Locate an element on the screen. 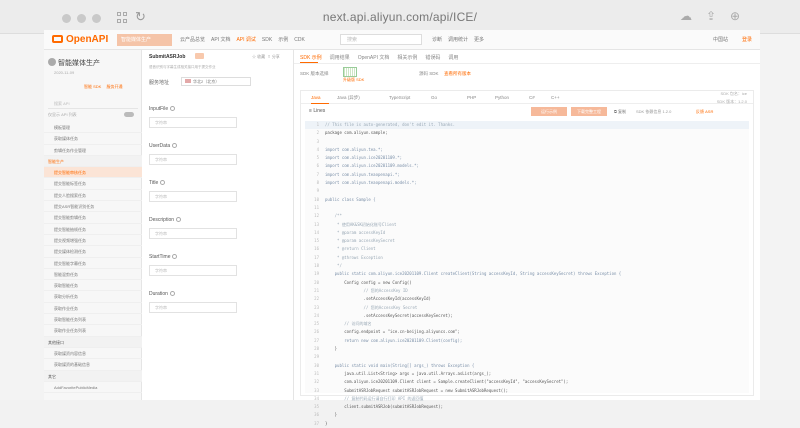 This screenshot has height=428, width=800. nav-link: API 调试 is located at coordinates (245, 40).